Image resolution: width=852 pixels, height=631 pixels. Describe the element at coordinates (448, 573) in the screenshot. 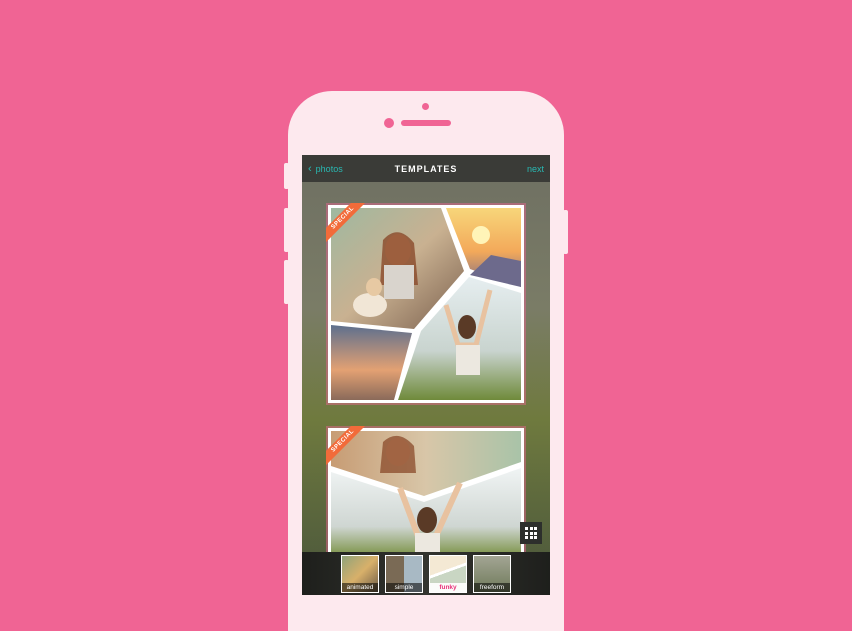

I see `tab-funky: funky` at that location.